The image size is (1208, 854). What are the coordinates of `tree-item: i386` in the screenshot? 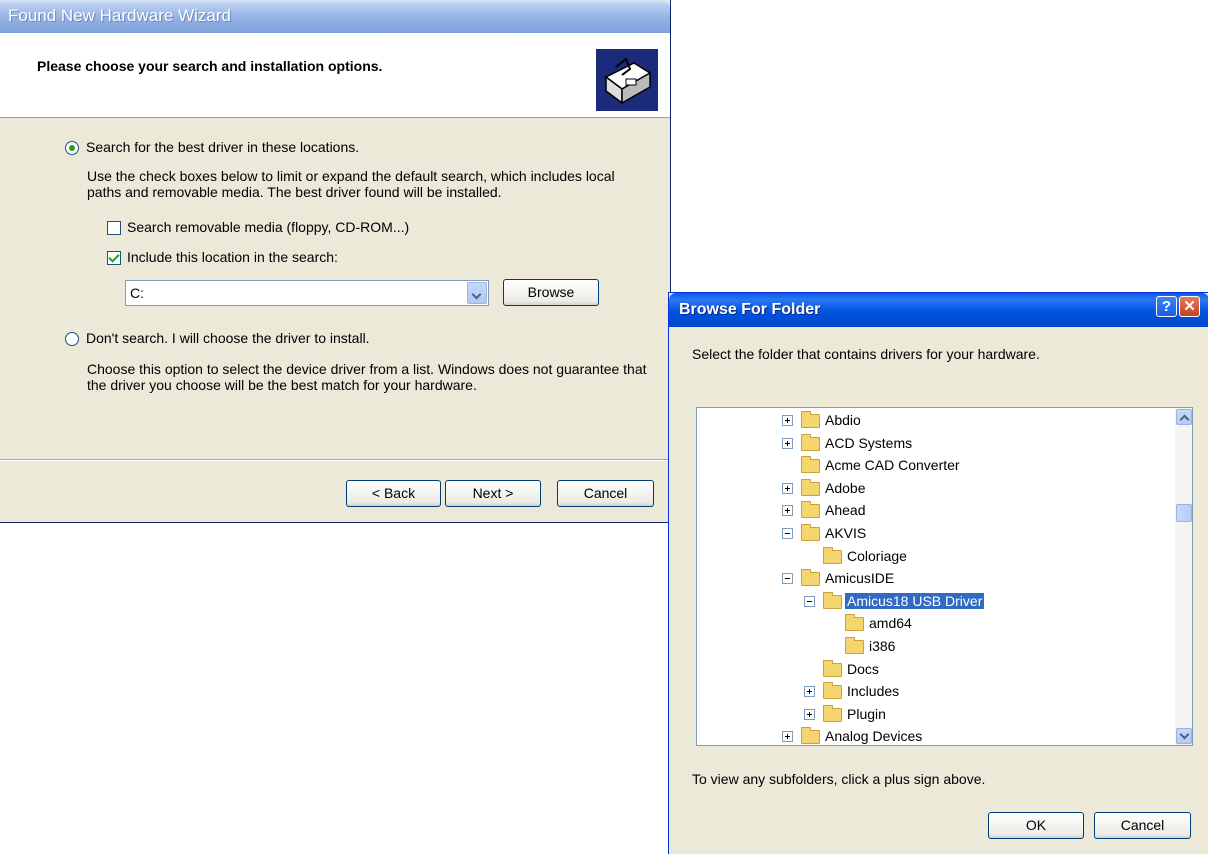 It's located at (932, 647).